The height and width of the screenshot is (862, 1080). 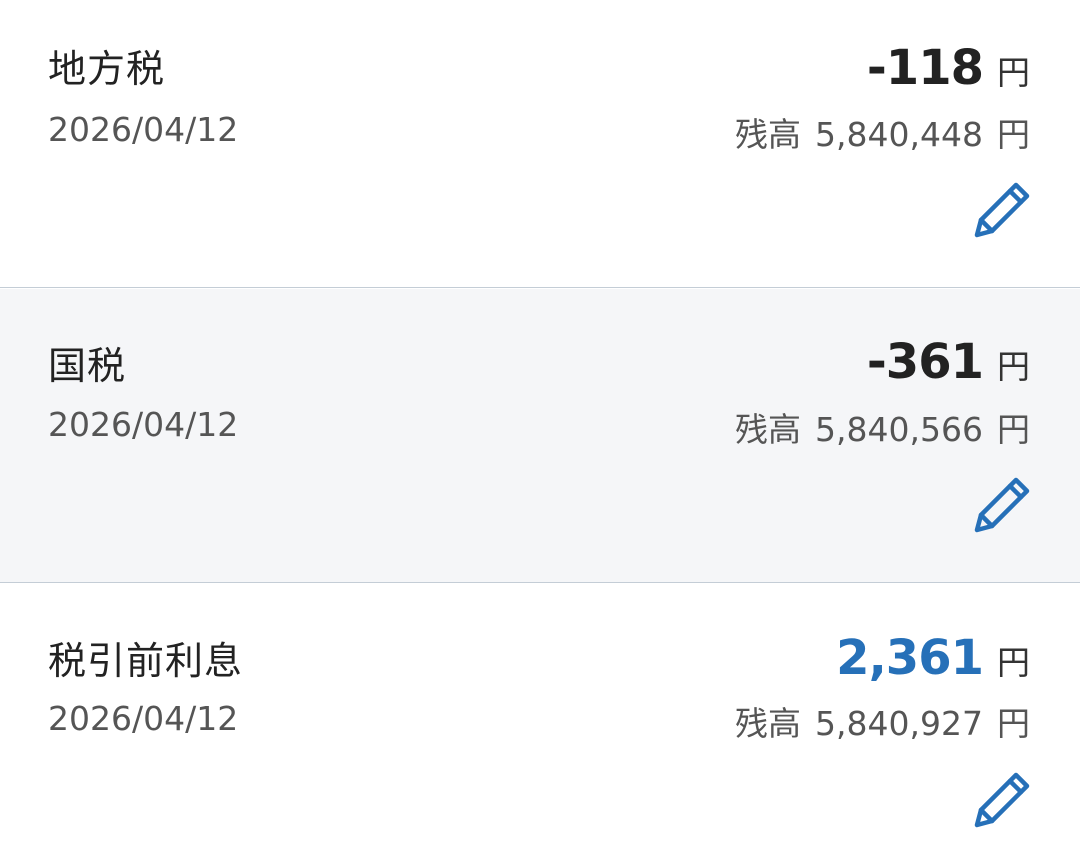 What do you see at coordinates (925, 362) in the screenshot?
I see `transaction-amount: -361` at bounding box center [925, 362].